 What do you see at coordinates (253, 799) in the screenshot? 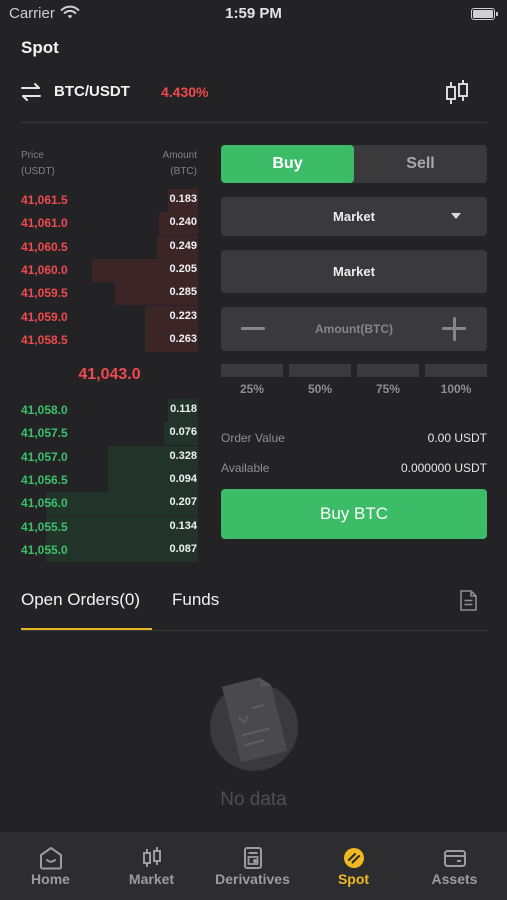
I see `empty-state-text: No data` at bounding box center [253, 799].